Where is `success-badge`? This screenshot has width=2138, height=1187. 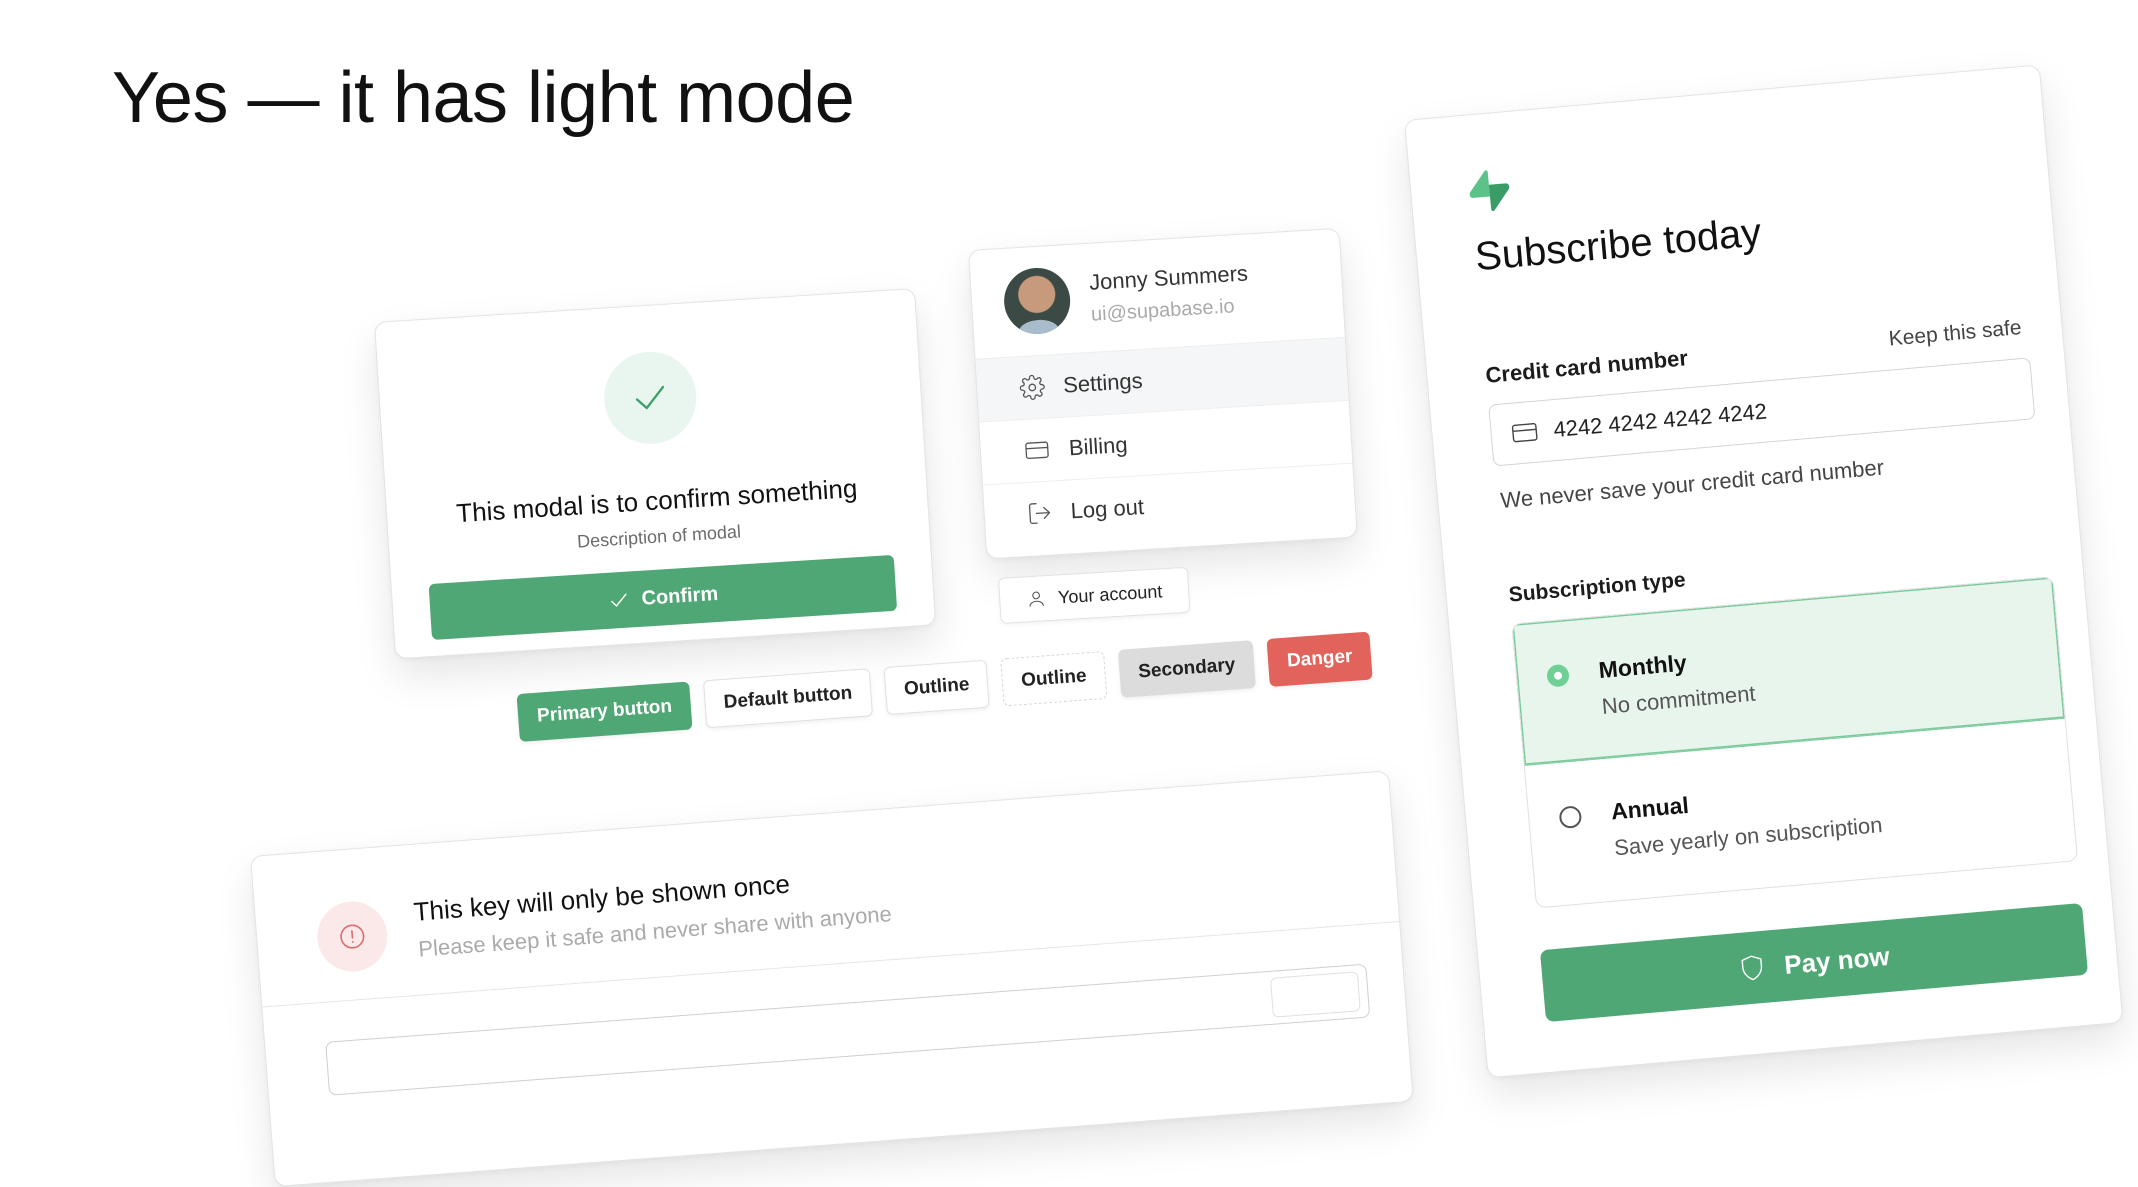
success-badge is located at coordinates (651, 398).